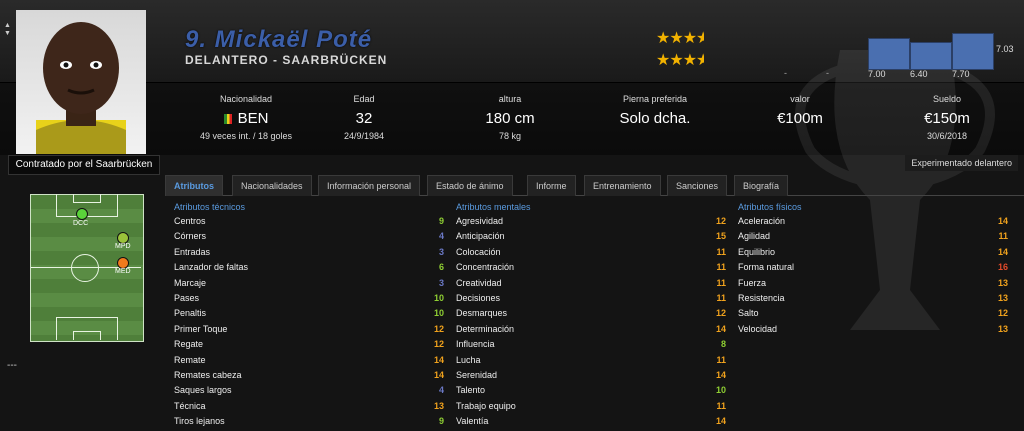 The image size is (1024, 431). What do you see at coordinates (309, 377) in the screenshot?
I see `attribute-row: Remates cabeza 14` at bounding box center [309, 377].